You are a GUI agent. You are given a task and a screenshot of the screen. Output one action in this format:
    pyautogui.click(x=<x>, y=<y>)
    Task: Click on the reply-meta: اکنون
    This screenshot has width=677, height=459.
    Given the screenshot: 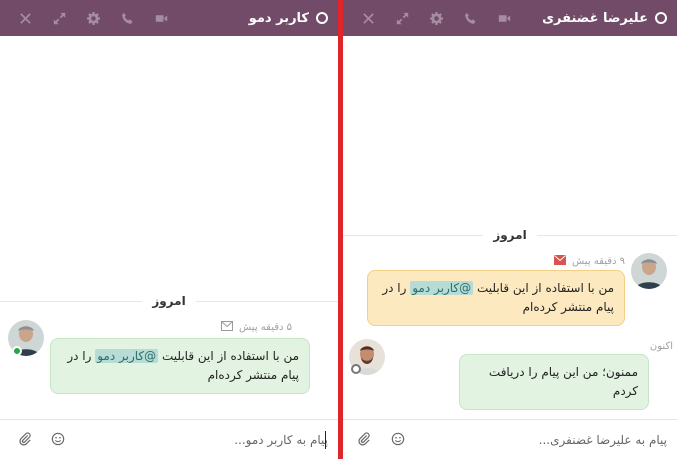 What is the action you would take?
    pyautogui.click(x=661, y=346)
    